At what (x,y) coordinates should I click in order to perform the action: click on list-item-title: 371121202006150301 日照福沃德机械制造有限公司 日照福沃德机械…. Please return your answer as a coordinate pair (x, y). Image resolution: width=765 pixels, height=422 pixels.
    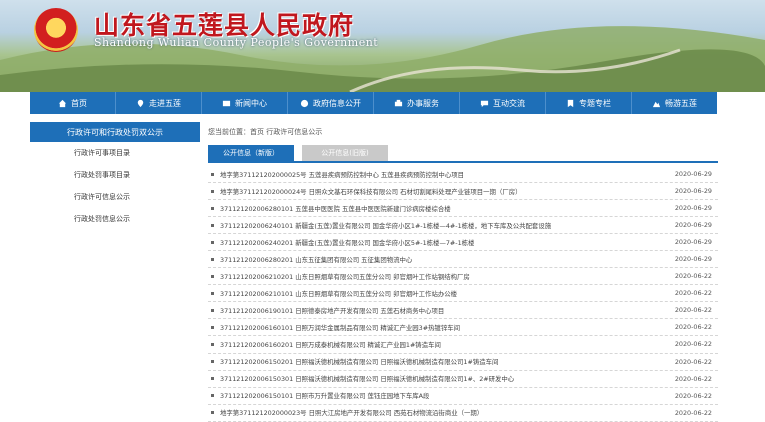
    Looking at the image, I should click on (367, 378).